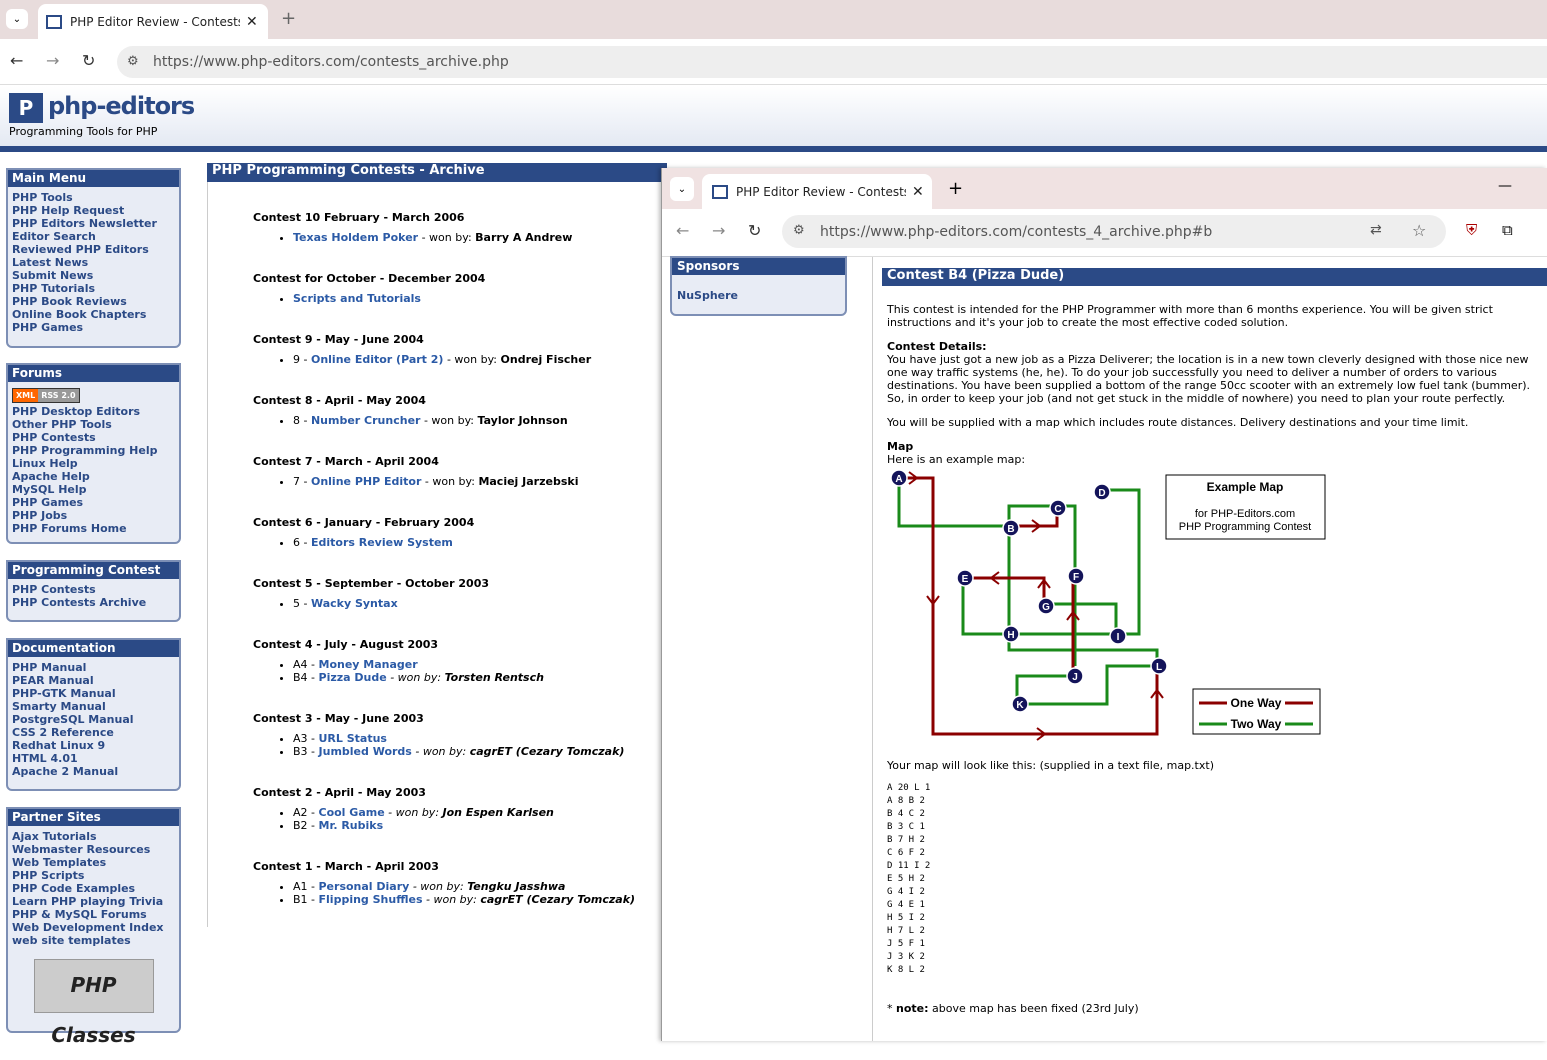 The width and height of the screenshot is (1547, 1060). I want to click on contest-link: Personal Diary, so click(364, 886).